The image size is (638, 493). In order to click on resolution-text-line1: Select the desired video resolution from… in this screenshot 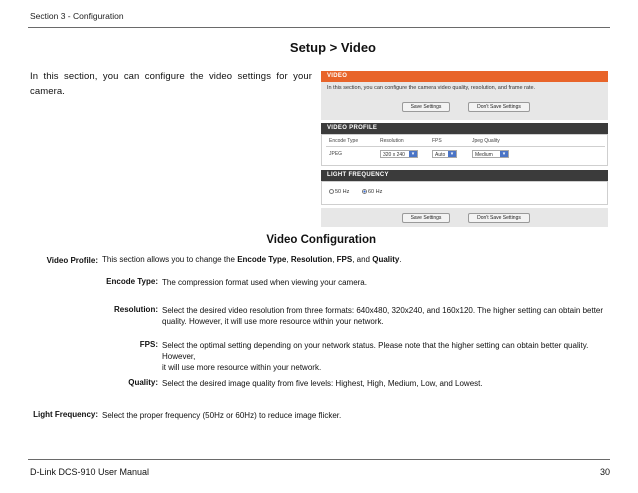, I will do `click(383, 310)`.